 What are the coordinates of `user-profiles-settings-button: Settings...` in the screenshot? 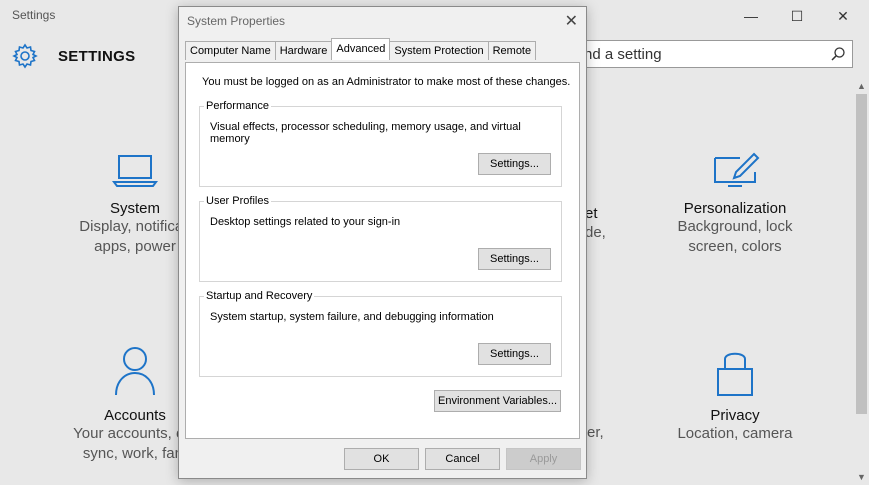 It's located at (514, 259).